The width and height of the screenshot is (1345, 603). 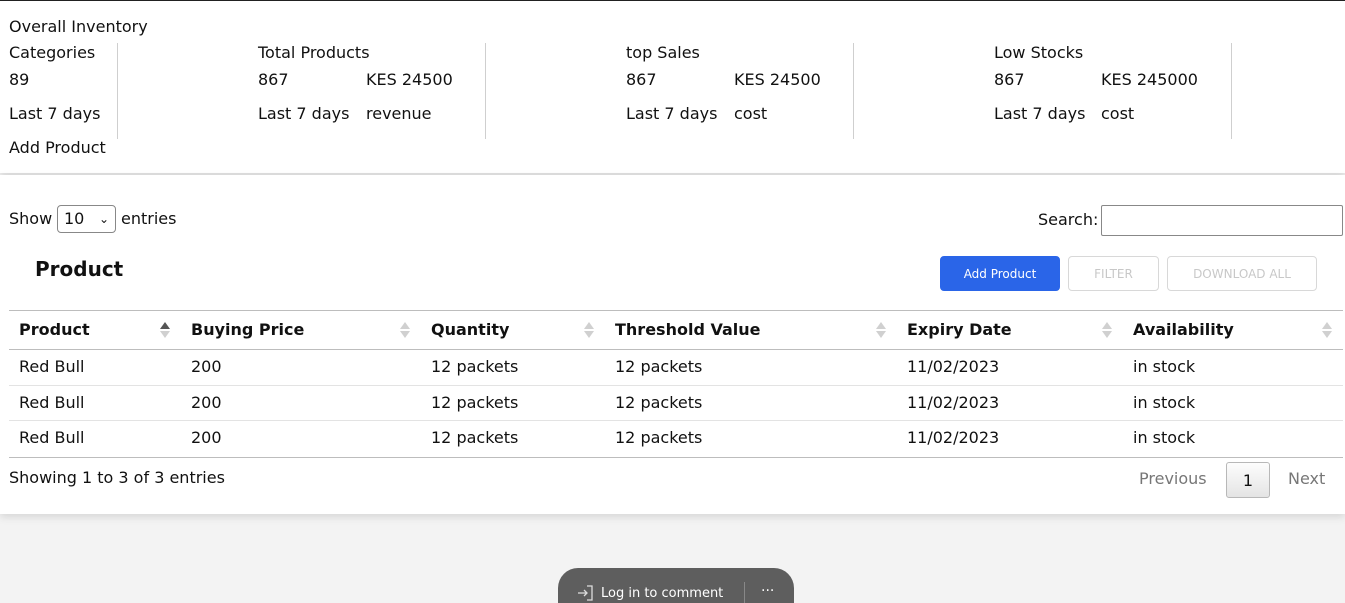 What do you see at coordinates (585, 593) in the screenshot?
I see `login-icon` at bounding box center [585, 593].